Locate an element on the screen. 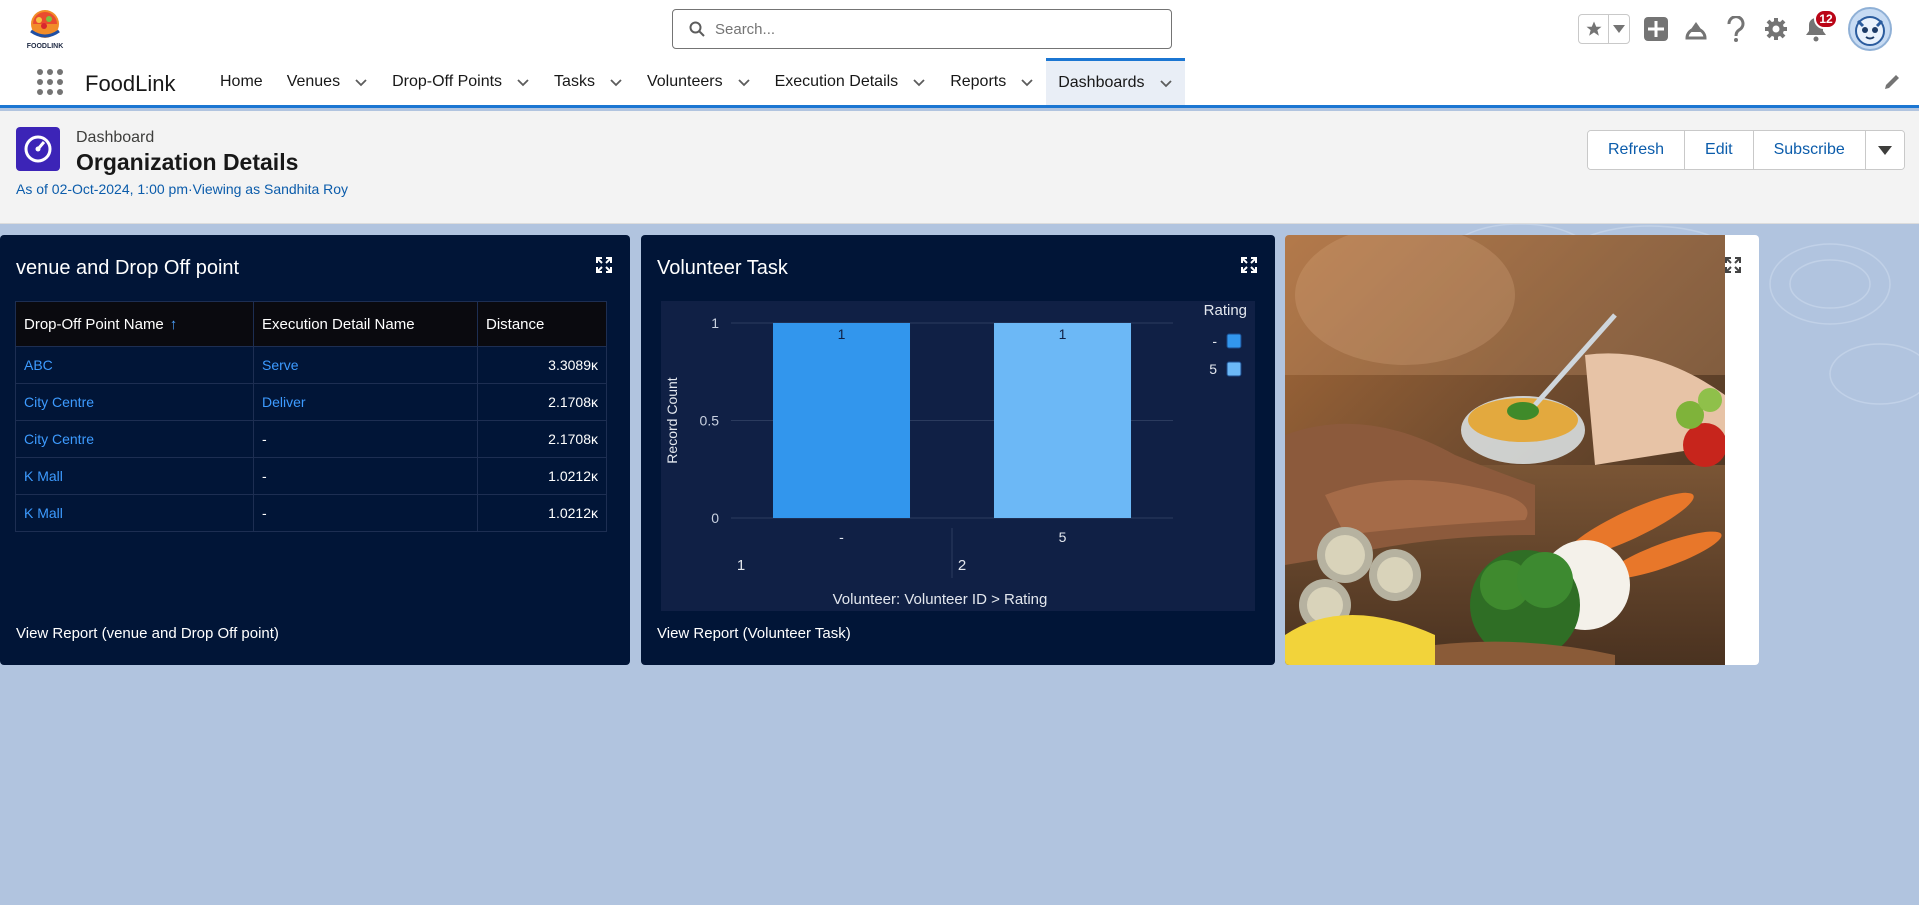 The image size is (1919, 905). edit-nav-button is located at coordinates (1892, 82).